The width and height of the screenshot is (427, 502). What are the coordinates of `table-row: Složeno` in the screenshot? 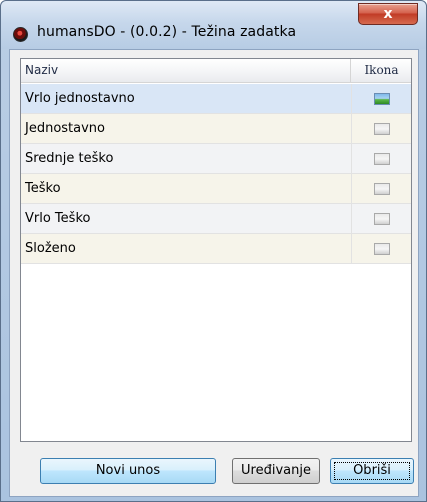 It's located at (216, 249).